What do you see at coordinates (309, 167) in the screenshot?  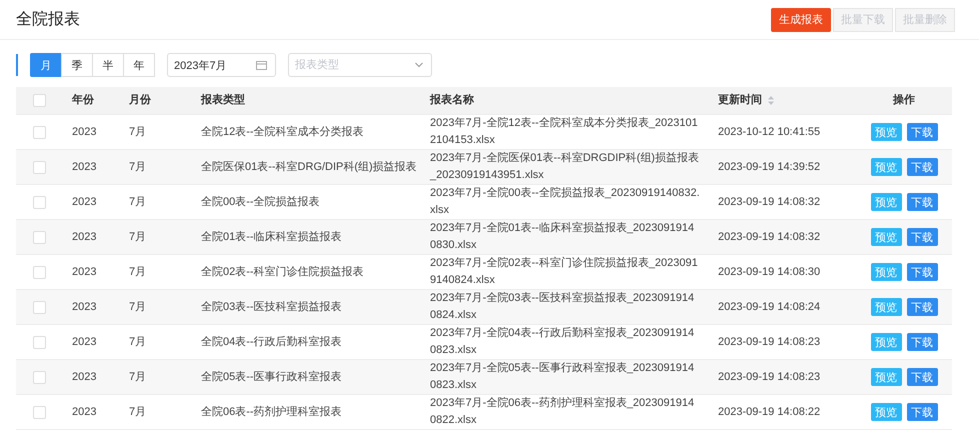 I see `table-cell-text: 全院医保01表--科室DRG/DIP科(组)损益报表` at bounding box center [309, 167].